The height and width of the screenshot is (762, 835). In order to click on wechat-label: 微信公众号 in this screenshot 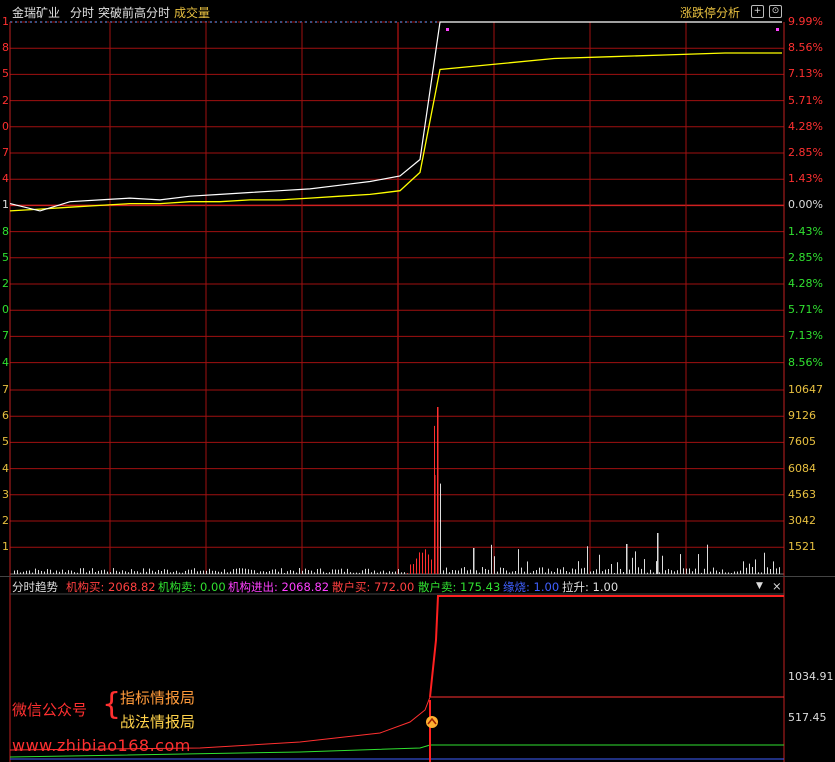, I will do `click(50, 710)`.